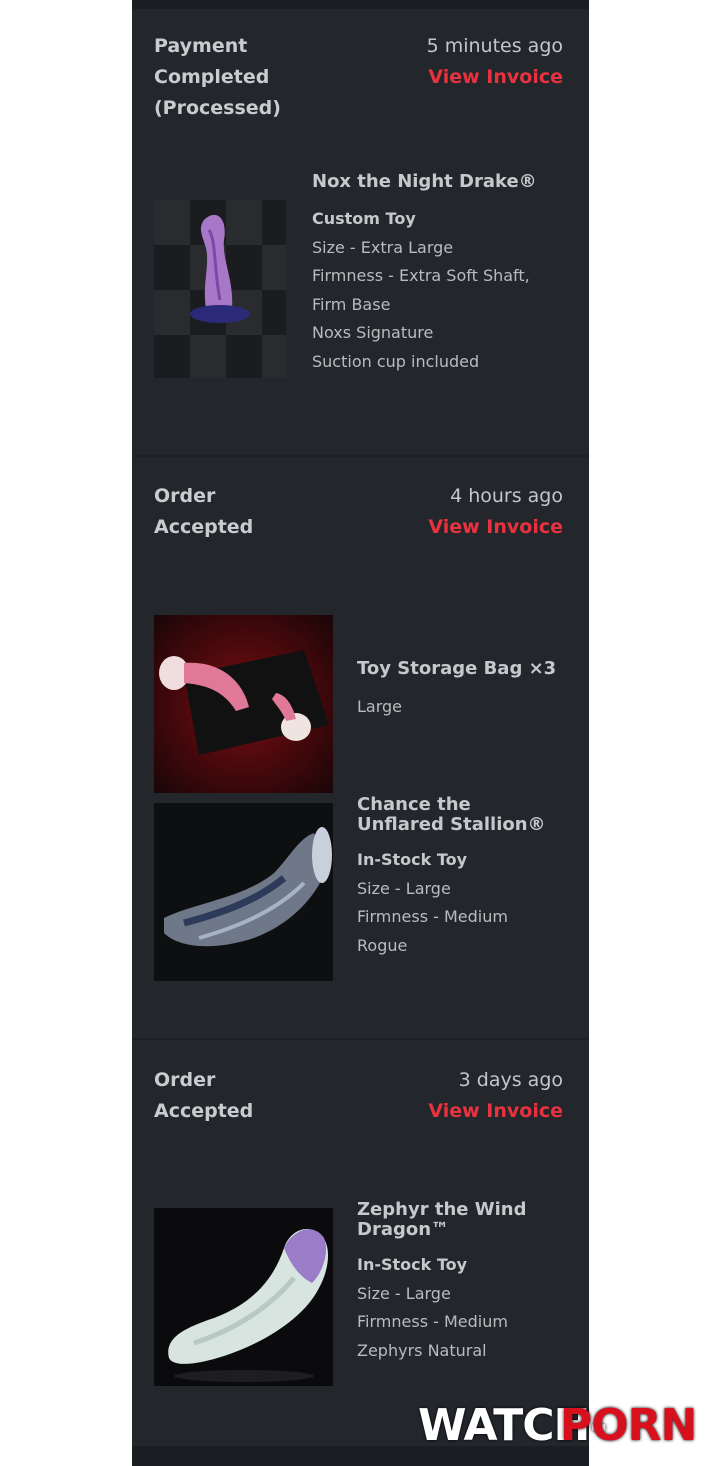  Describe the element at coordinates (201, 46) in the screenshot. I see `status-line: Payment` at that location.